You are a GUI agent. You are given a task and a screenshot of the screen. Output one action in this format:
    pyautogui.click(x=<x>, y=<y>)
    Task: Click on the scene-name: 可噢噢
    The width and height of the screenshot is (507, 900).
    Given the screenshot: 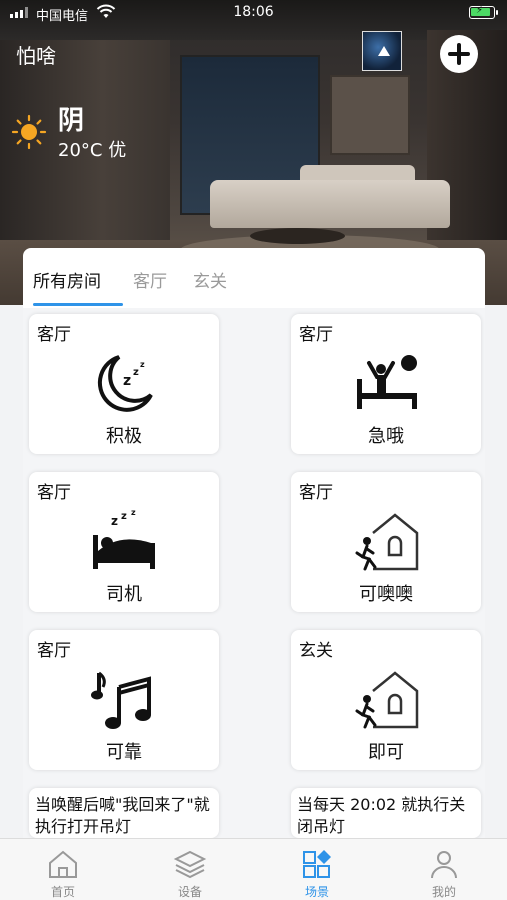 What is the action you would take?
    pyautogui.click(x=386, y=594)
    